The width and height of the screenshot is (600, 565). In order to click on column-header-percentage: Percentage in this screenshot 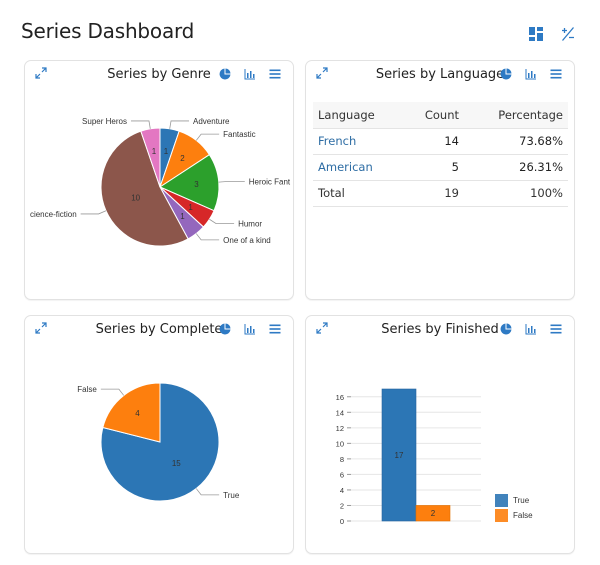, I will do `click(517, 115)`.